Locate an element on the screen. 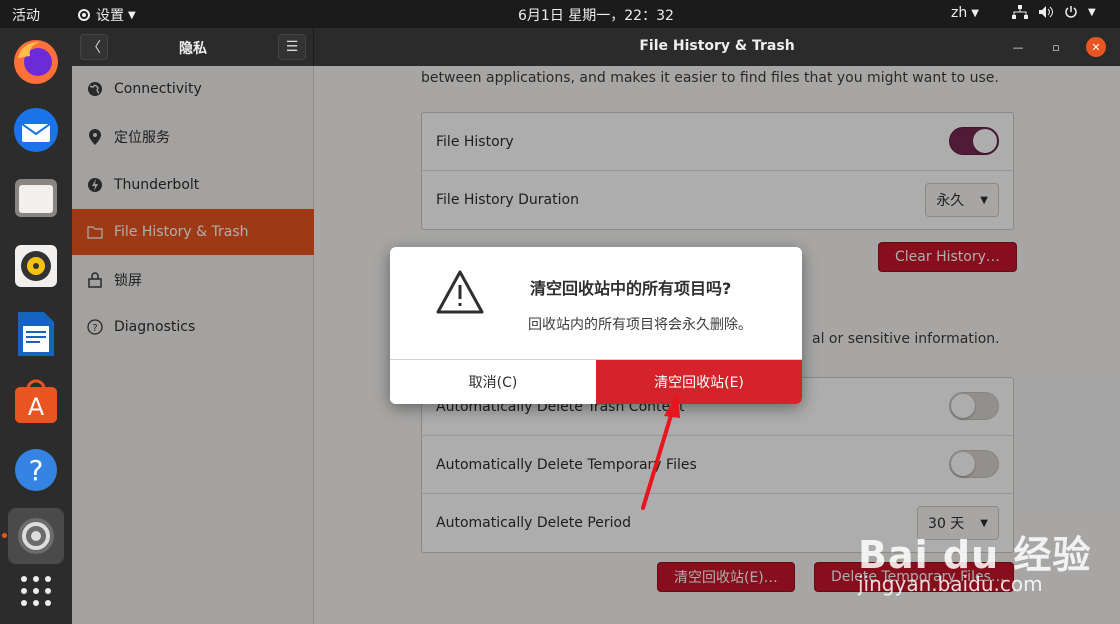  clock: 6月1日 星期一，22：32 is located at coordinates (596, 15).